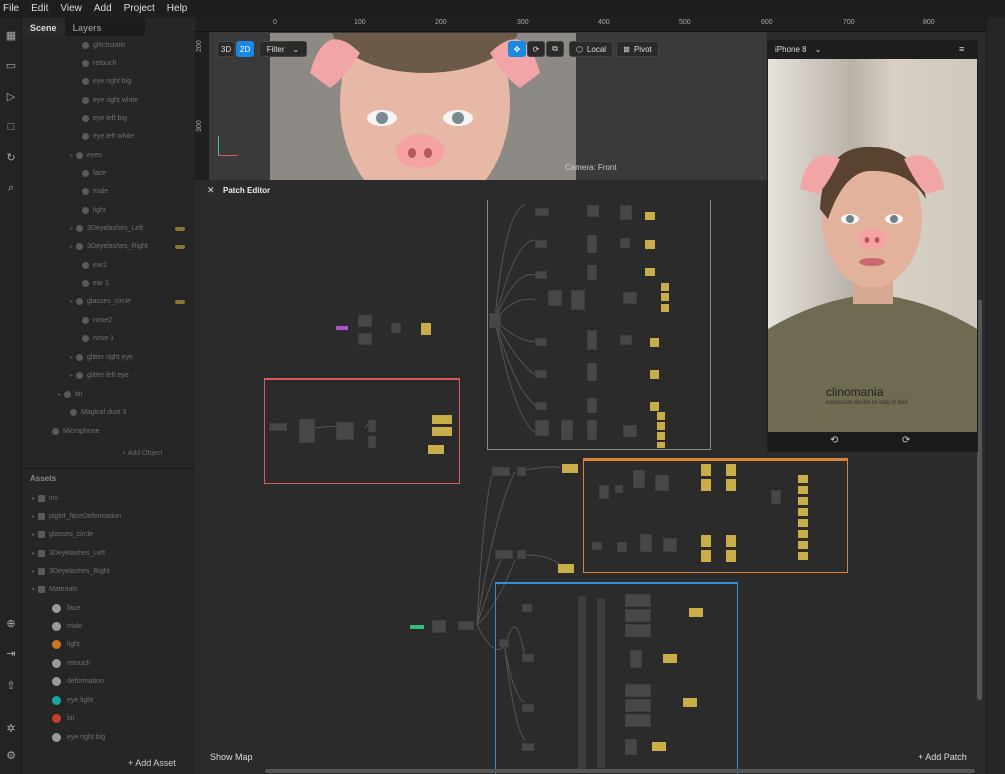 The width and height of the screenshot is (1005, 774). What do you see at coordinates (179, 9) in the screenshot?
I see `menu-help: Help` at bounding box center [179, 9].